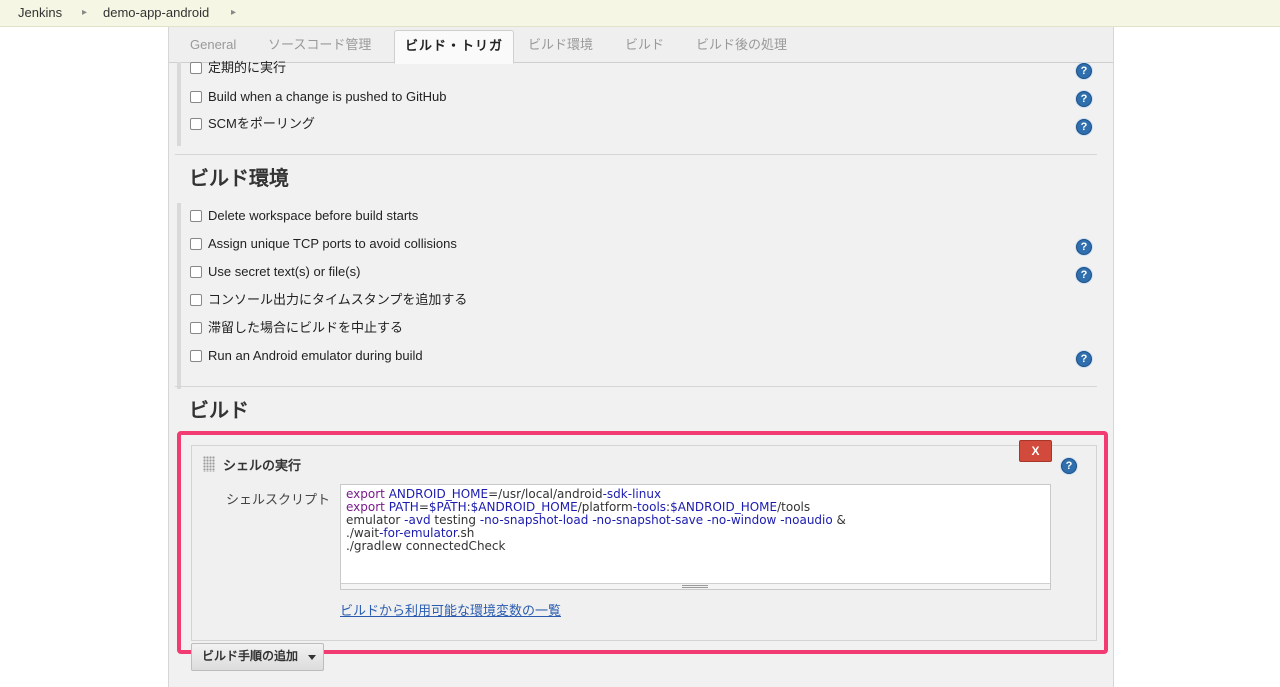 The height and width of the screenshot is (687, 1280). I want to click on textarea-resize-handle, so click(695, 586).